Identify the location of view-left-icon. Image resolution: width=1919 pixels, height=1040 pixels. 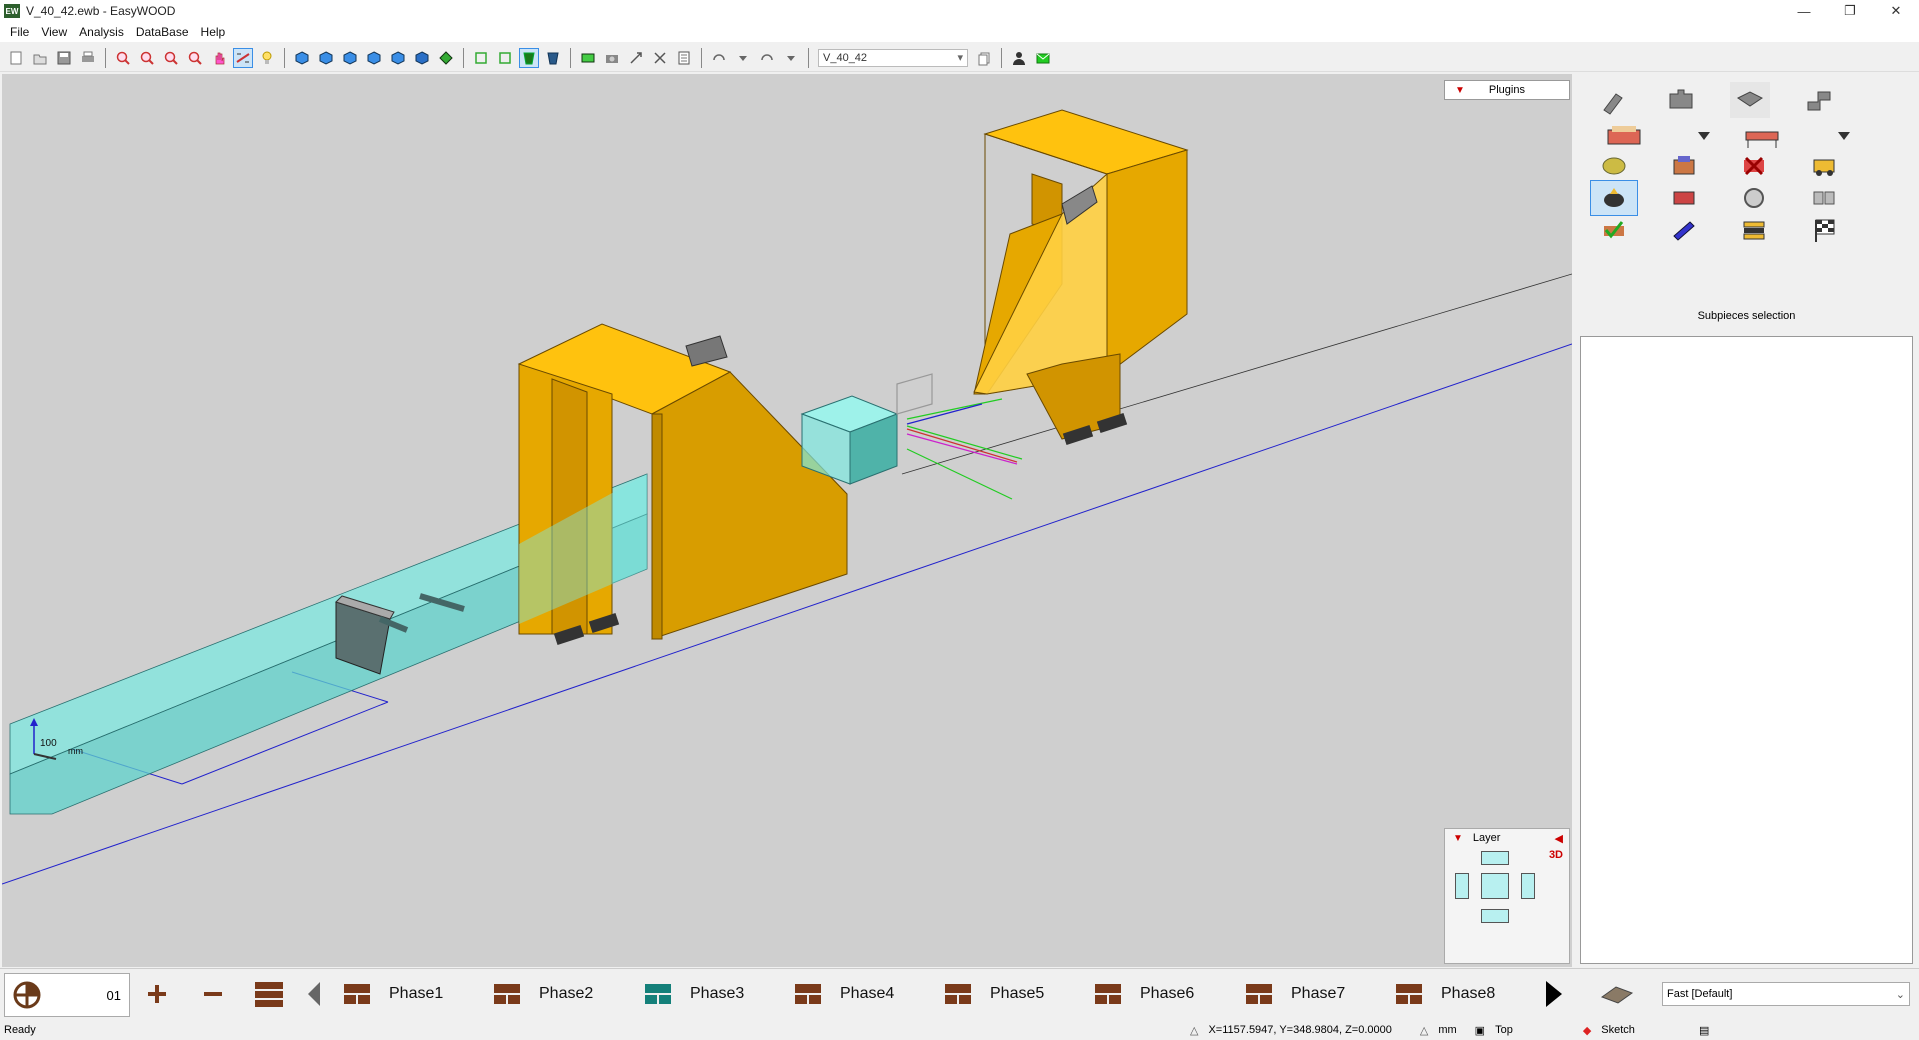
(350, 58).